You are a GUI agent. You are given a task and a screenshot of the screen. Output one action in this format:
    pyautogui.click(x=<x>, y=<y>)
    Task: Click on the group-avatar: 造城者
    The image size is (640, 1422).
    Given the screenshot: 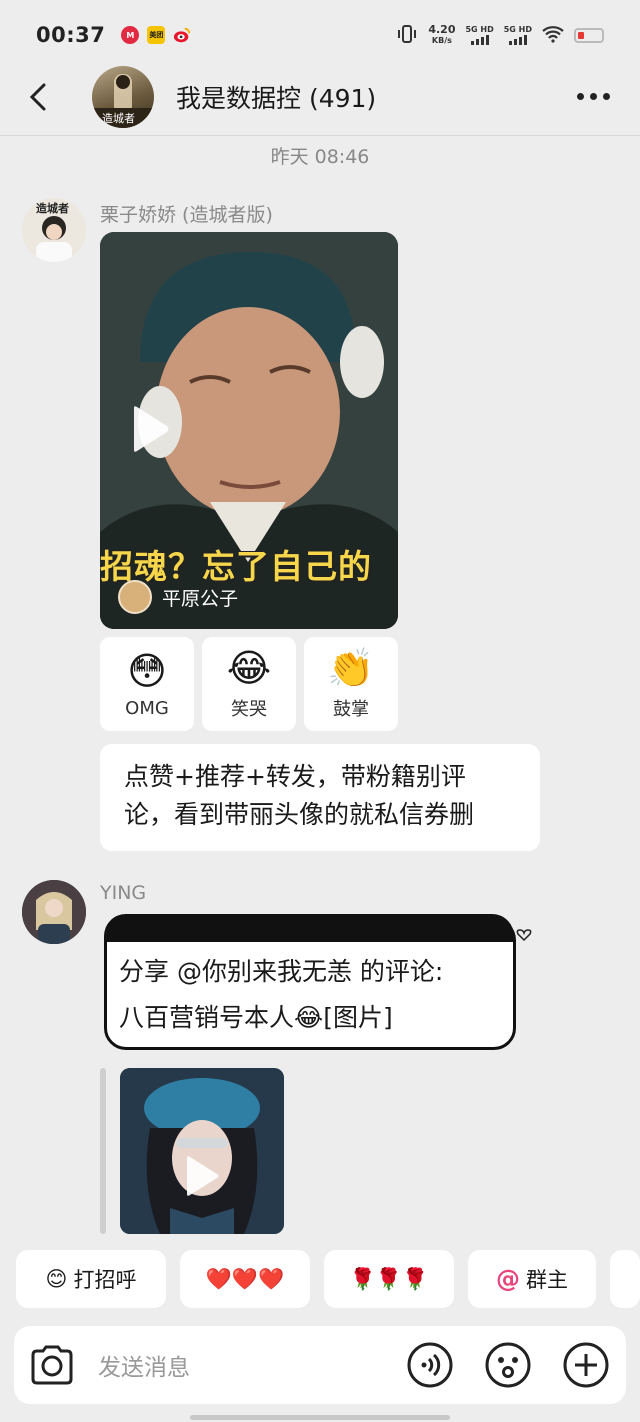 What is the action you would take?
    pyautogui.click(x=123, y=96)
    